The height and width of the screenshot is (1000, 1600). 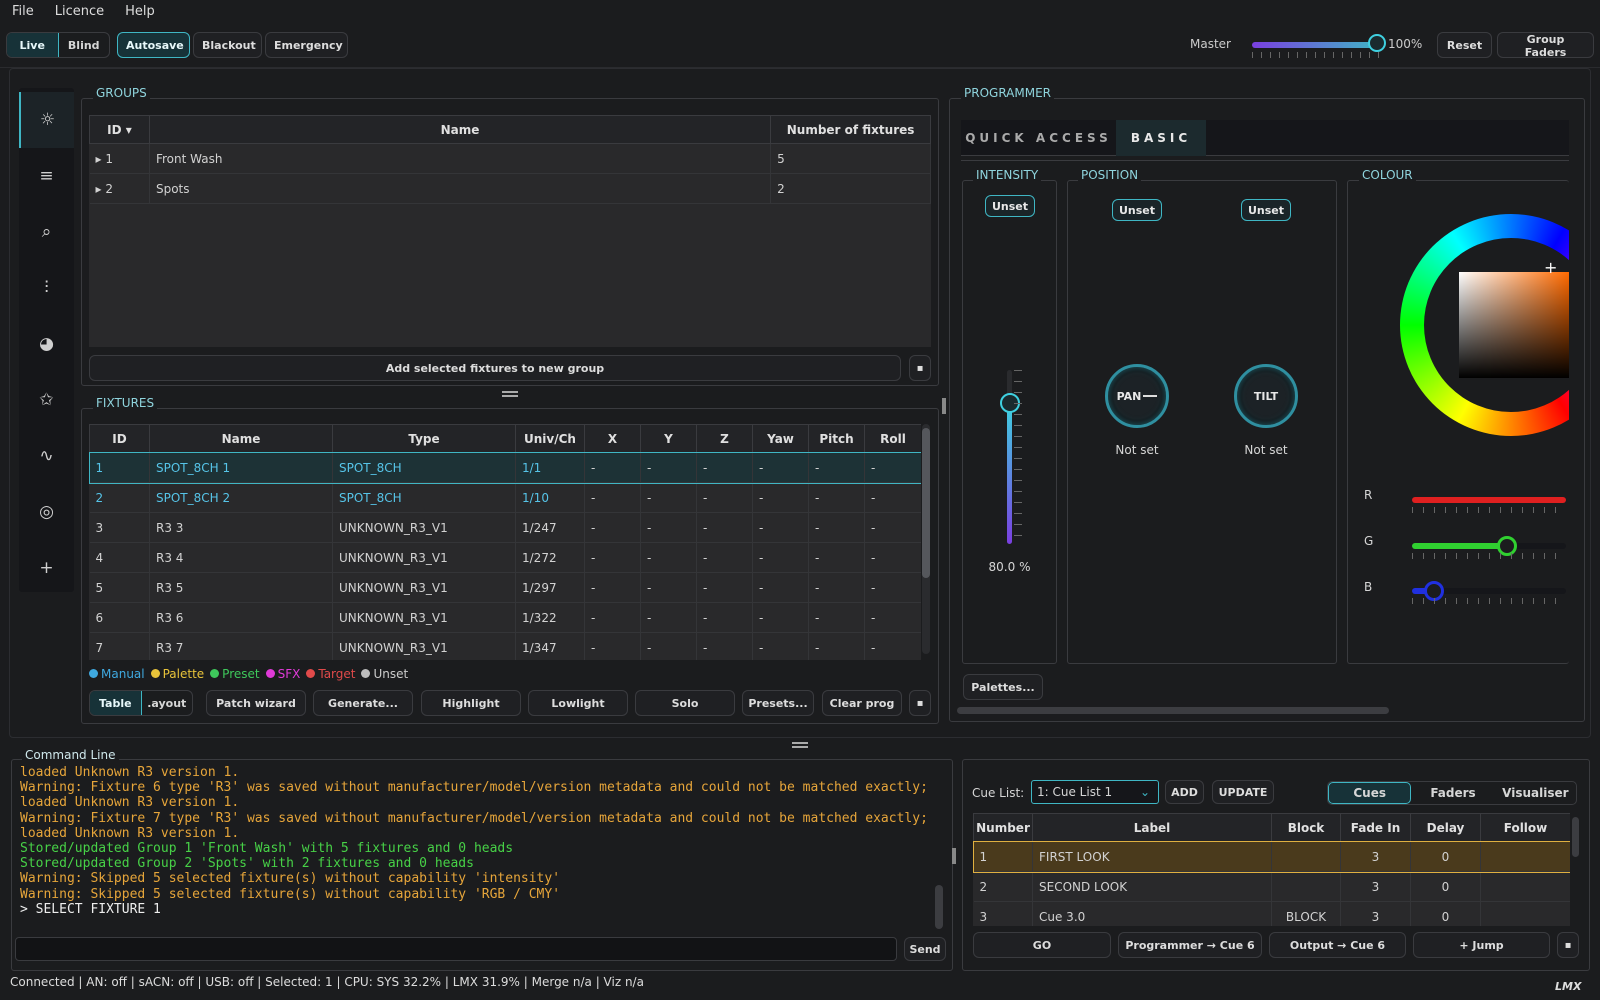 What do you see at coordinates (119, 438) in the screenshot?
I see `fixtures-col: ID` at bounding box center [119, 438].